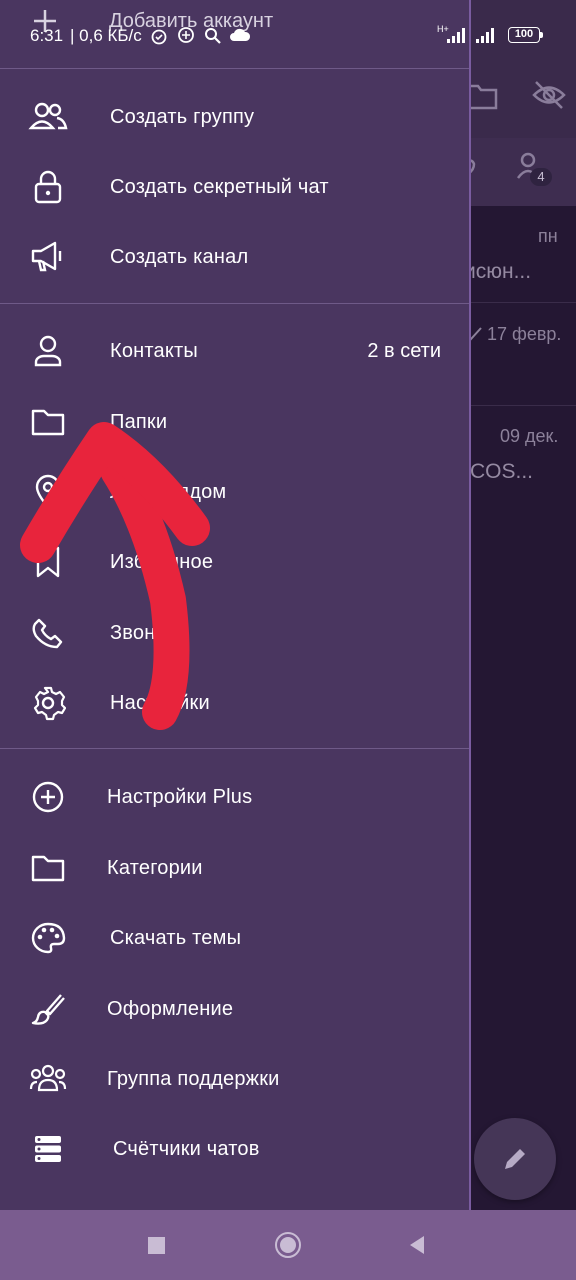  What do you see at coordinates (404, 350) in the screenshot?
I see `online-count: 2 в сети` at bounding box center [404, 350].